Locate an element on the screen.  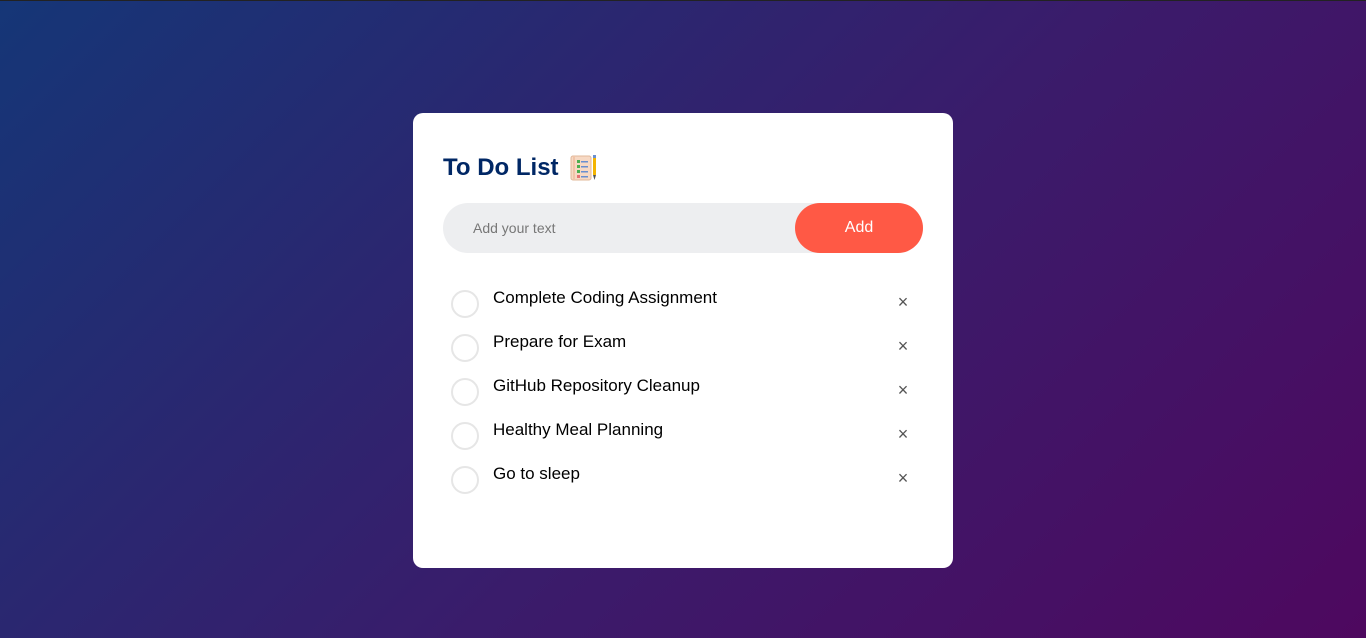
task-text: GitHub Repository Cleanup is located at coordinates (596, 385).